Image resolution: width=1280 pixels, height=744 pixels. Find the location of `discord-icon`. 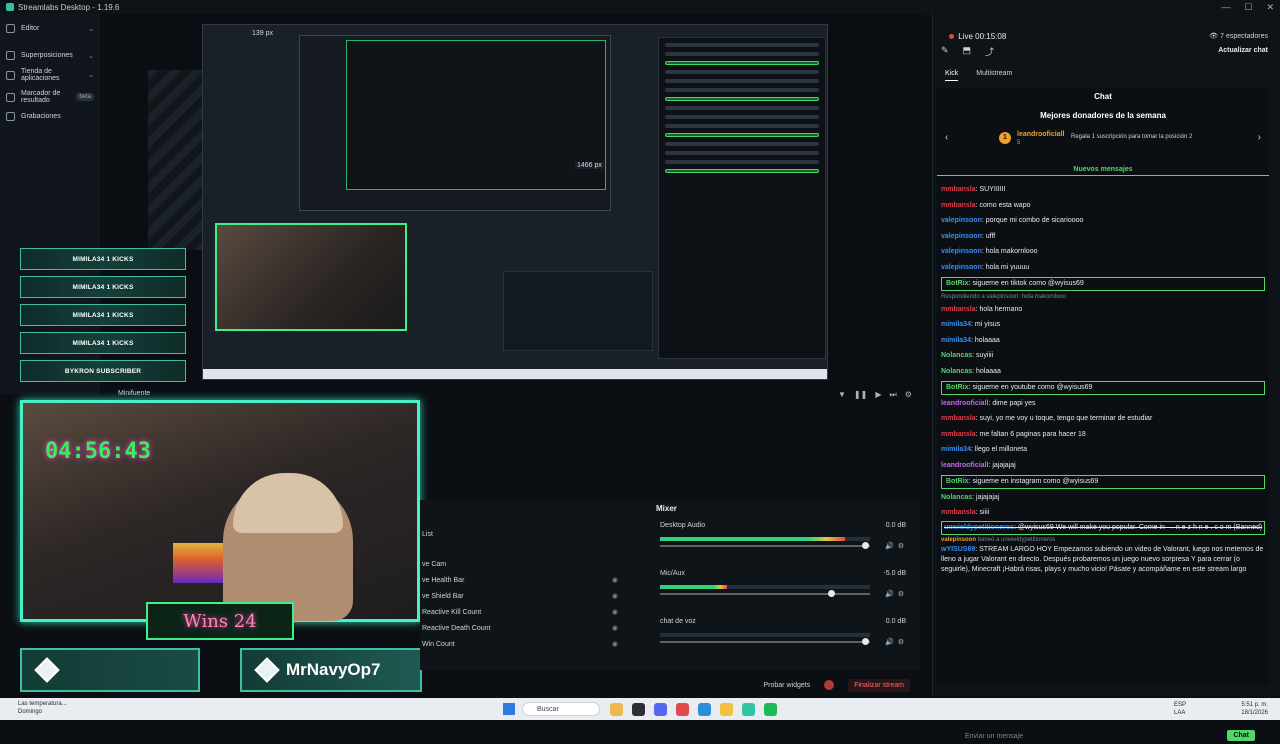

discord-icon is located at coordinates (660, 709).